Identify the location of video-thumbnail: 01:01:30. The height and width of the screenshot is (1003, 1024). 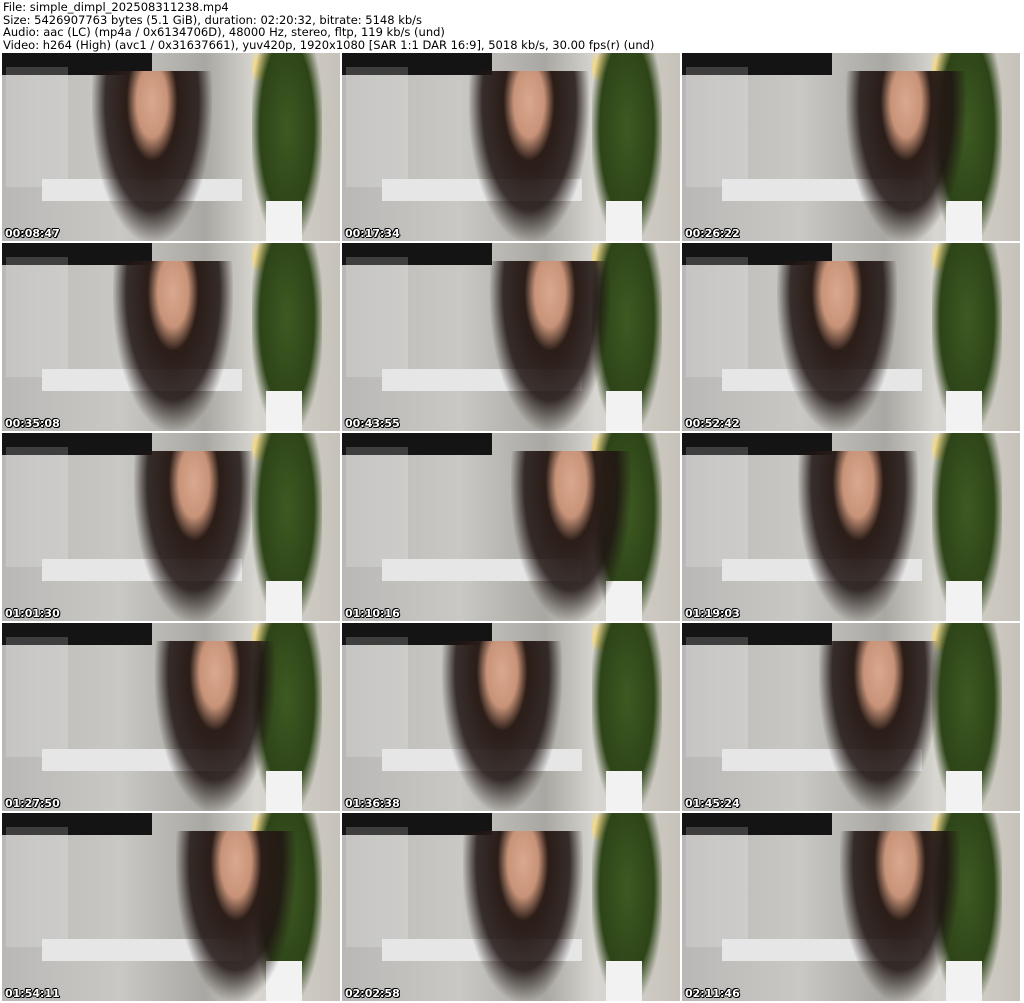
(171, 527).